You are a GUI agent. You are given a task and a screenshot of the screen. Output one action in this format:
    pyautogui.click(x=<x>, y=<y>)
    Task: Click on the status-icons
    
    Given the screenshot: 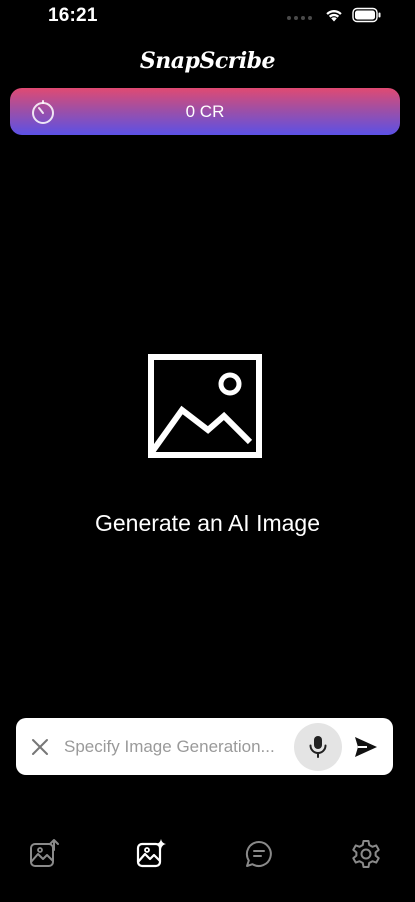 What is the action you would take?
    pyautogui.click(x=334, y=15)
    